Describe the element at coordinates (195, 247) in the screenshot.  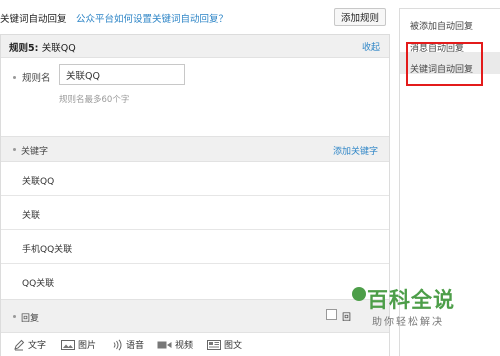
I see `keyword-item: 手机QQ关联` at that location.